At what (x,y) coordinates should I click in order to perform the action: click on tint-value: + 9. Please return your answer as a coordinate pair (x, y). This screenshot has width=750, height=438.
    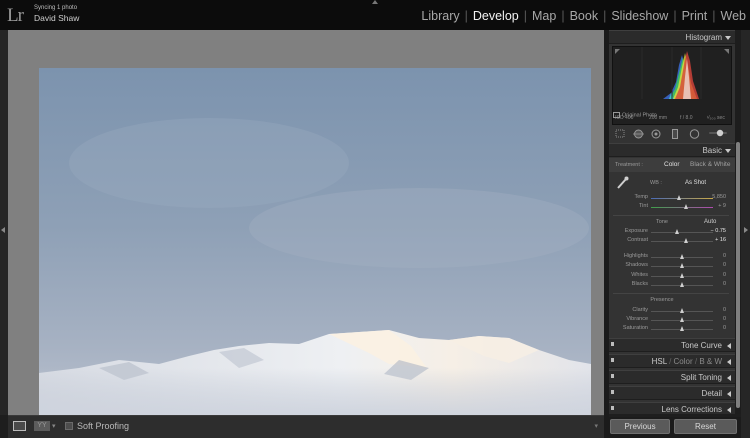
    Looking at the image, I should click on (722, 206).